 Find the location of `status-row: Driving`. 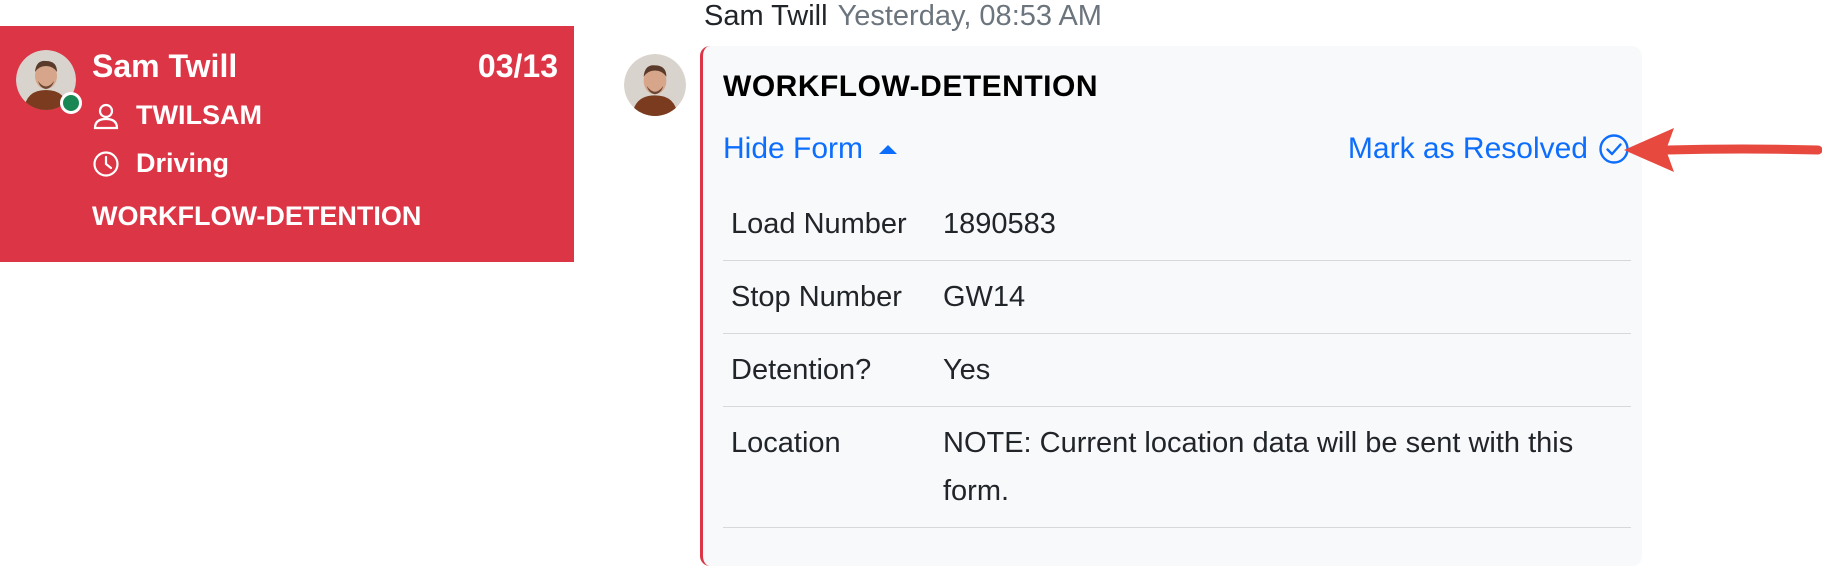

status-row: Driving is located at coordinates (160, 163).